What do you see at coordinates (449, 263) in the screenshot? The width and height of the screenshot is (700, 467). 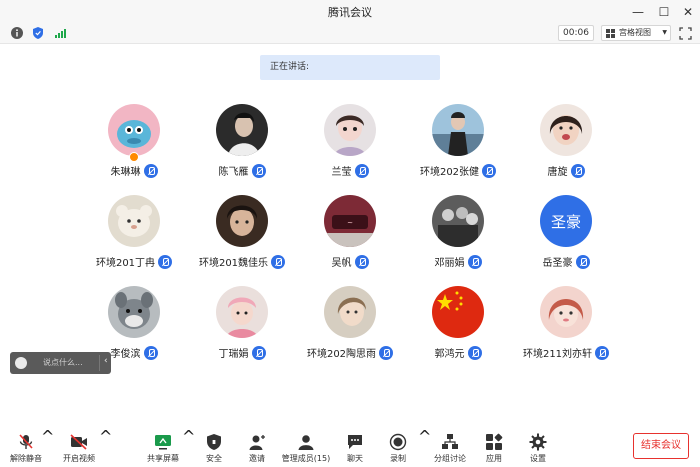 I see `participant-name: 邓丽娟` at bounding box center [449, 263].